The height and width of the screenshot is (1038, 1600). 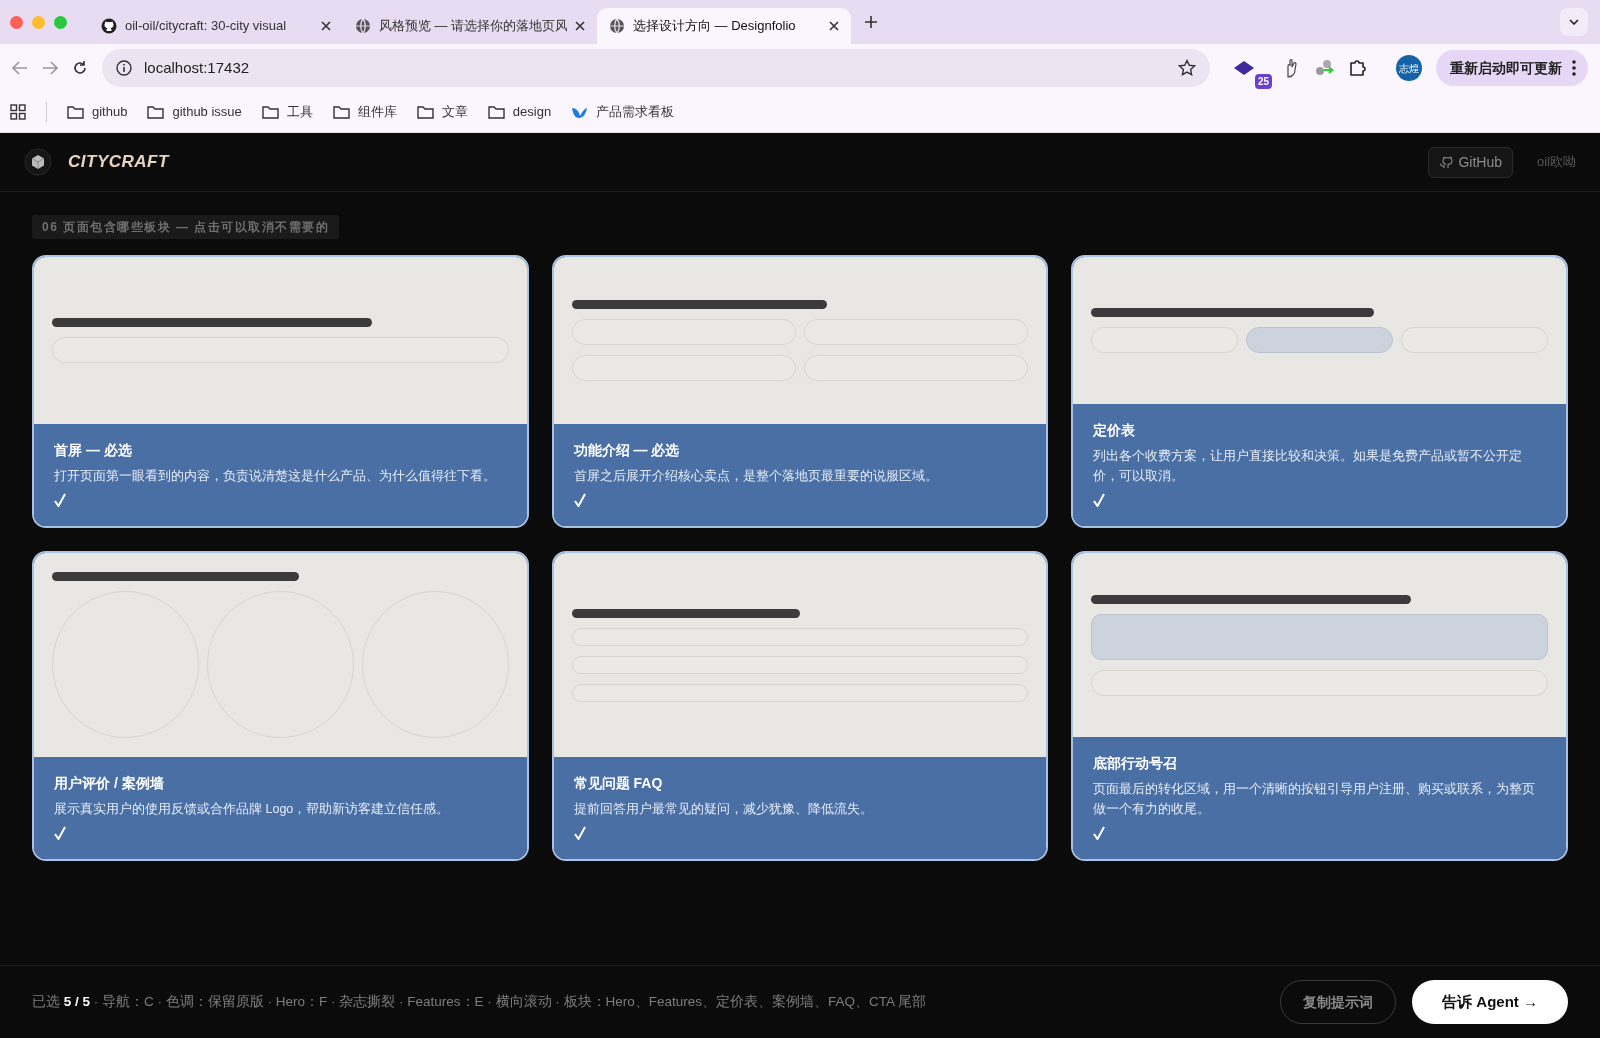 I want to click on section-card: 功能介绍 — 必选 首屏之后展开介绍核心卖点，是整个落地页最重要的说服区域。, so click(x=800, y=391).